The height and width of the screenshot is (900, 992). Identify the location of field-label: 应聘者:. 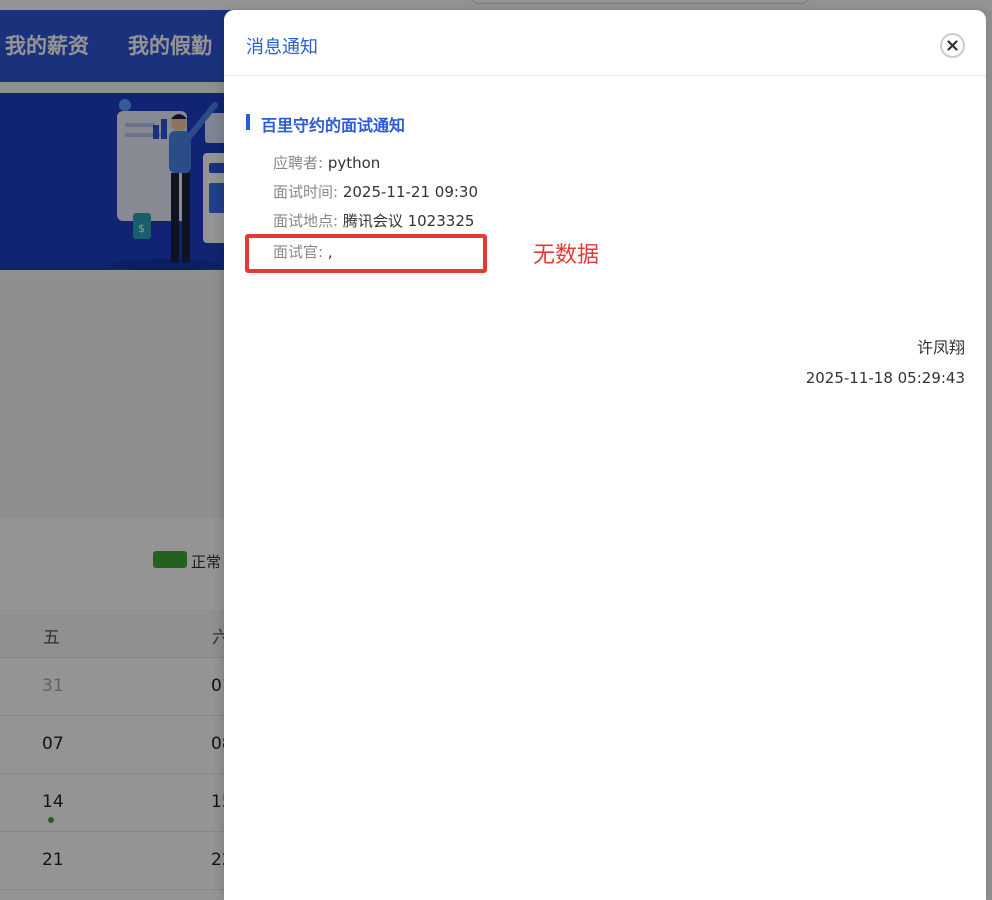
(298, 163).